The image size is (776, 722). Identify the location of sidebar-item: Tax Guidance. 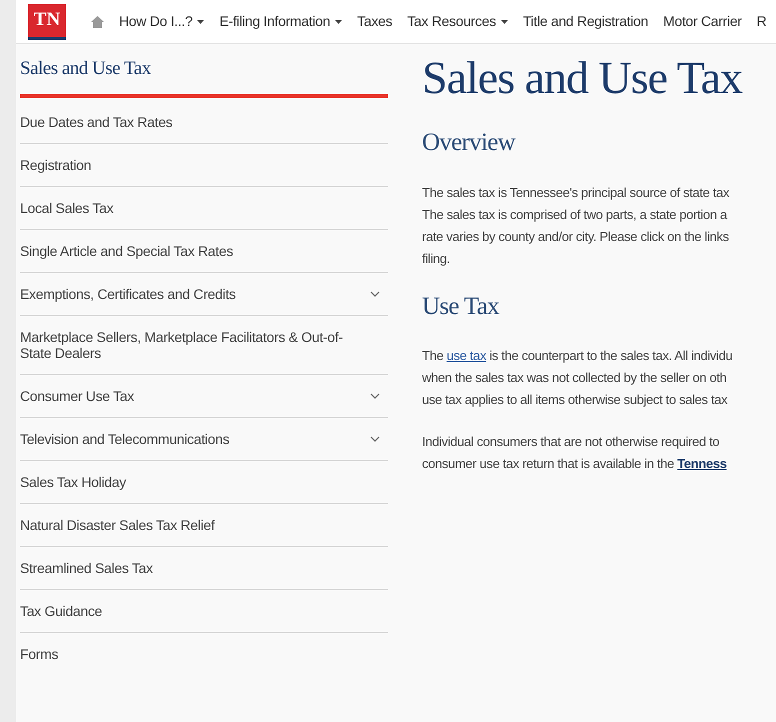
(204, 611).